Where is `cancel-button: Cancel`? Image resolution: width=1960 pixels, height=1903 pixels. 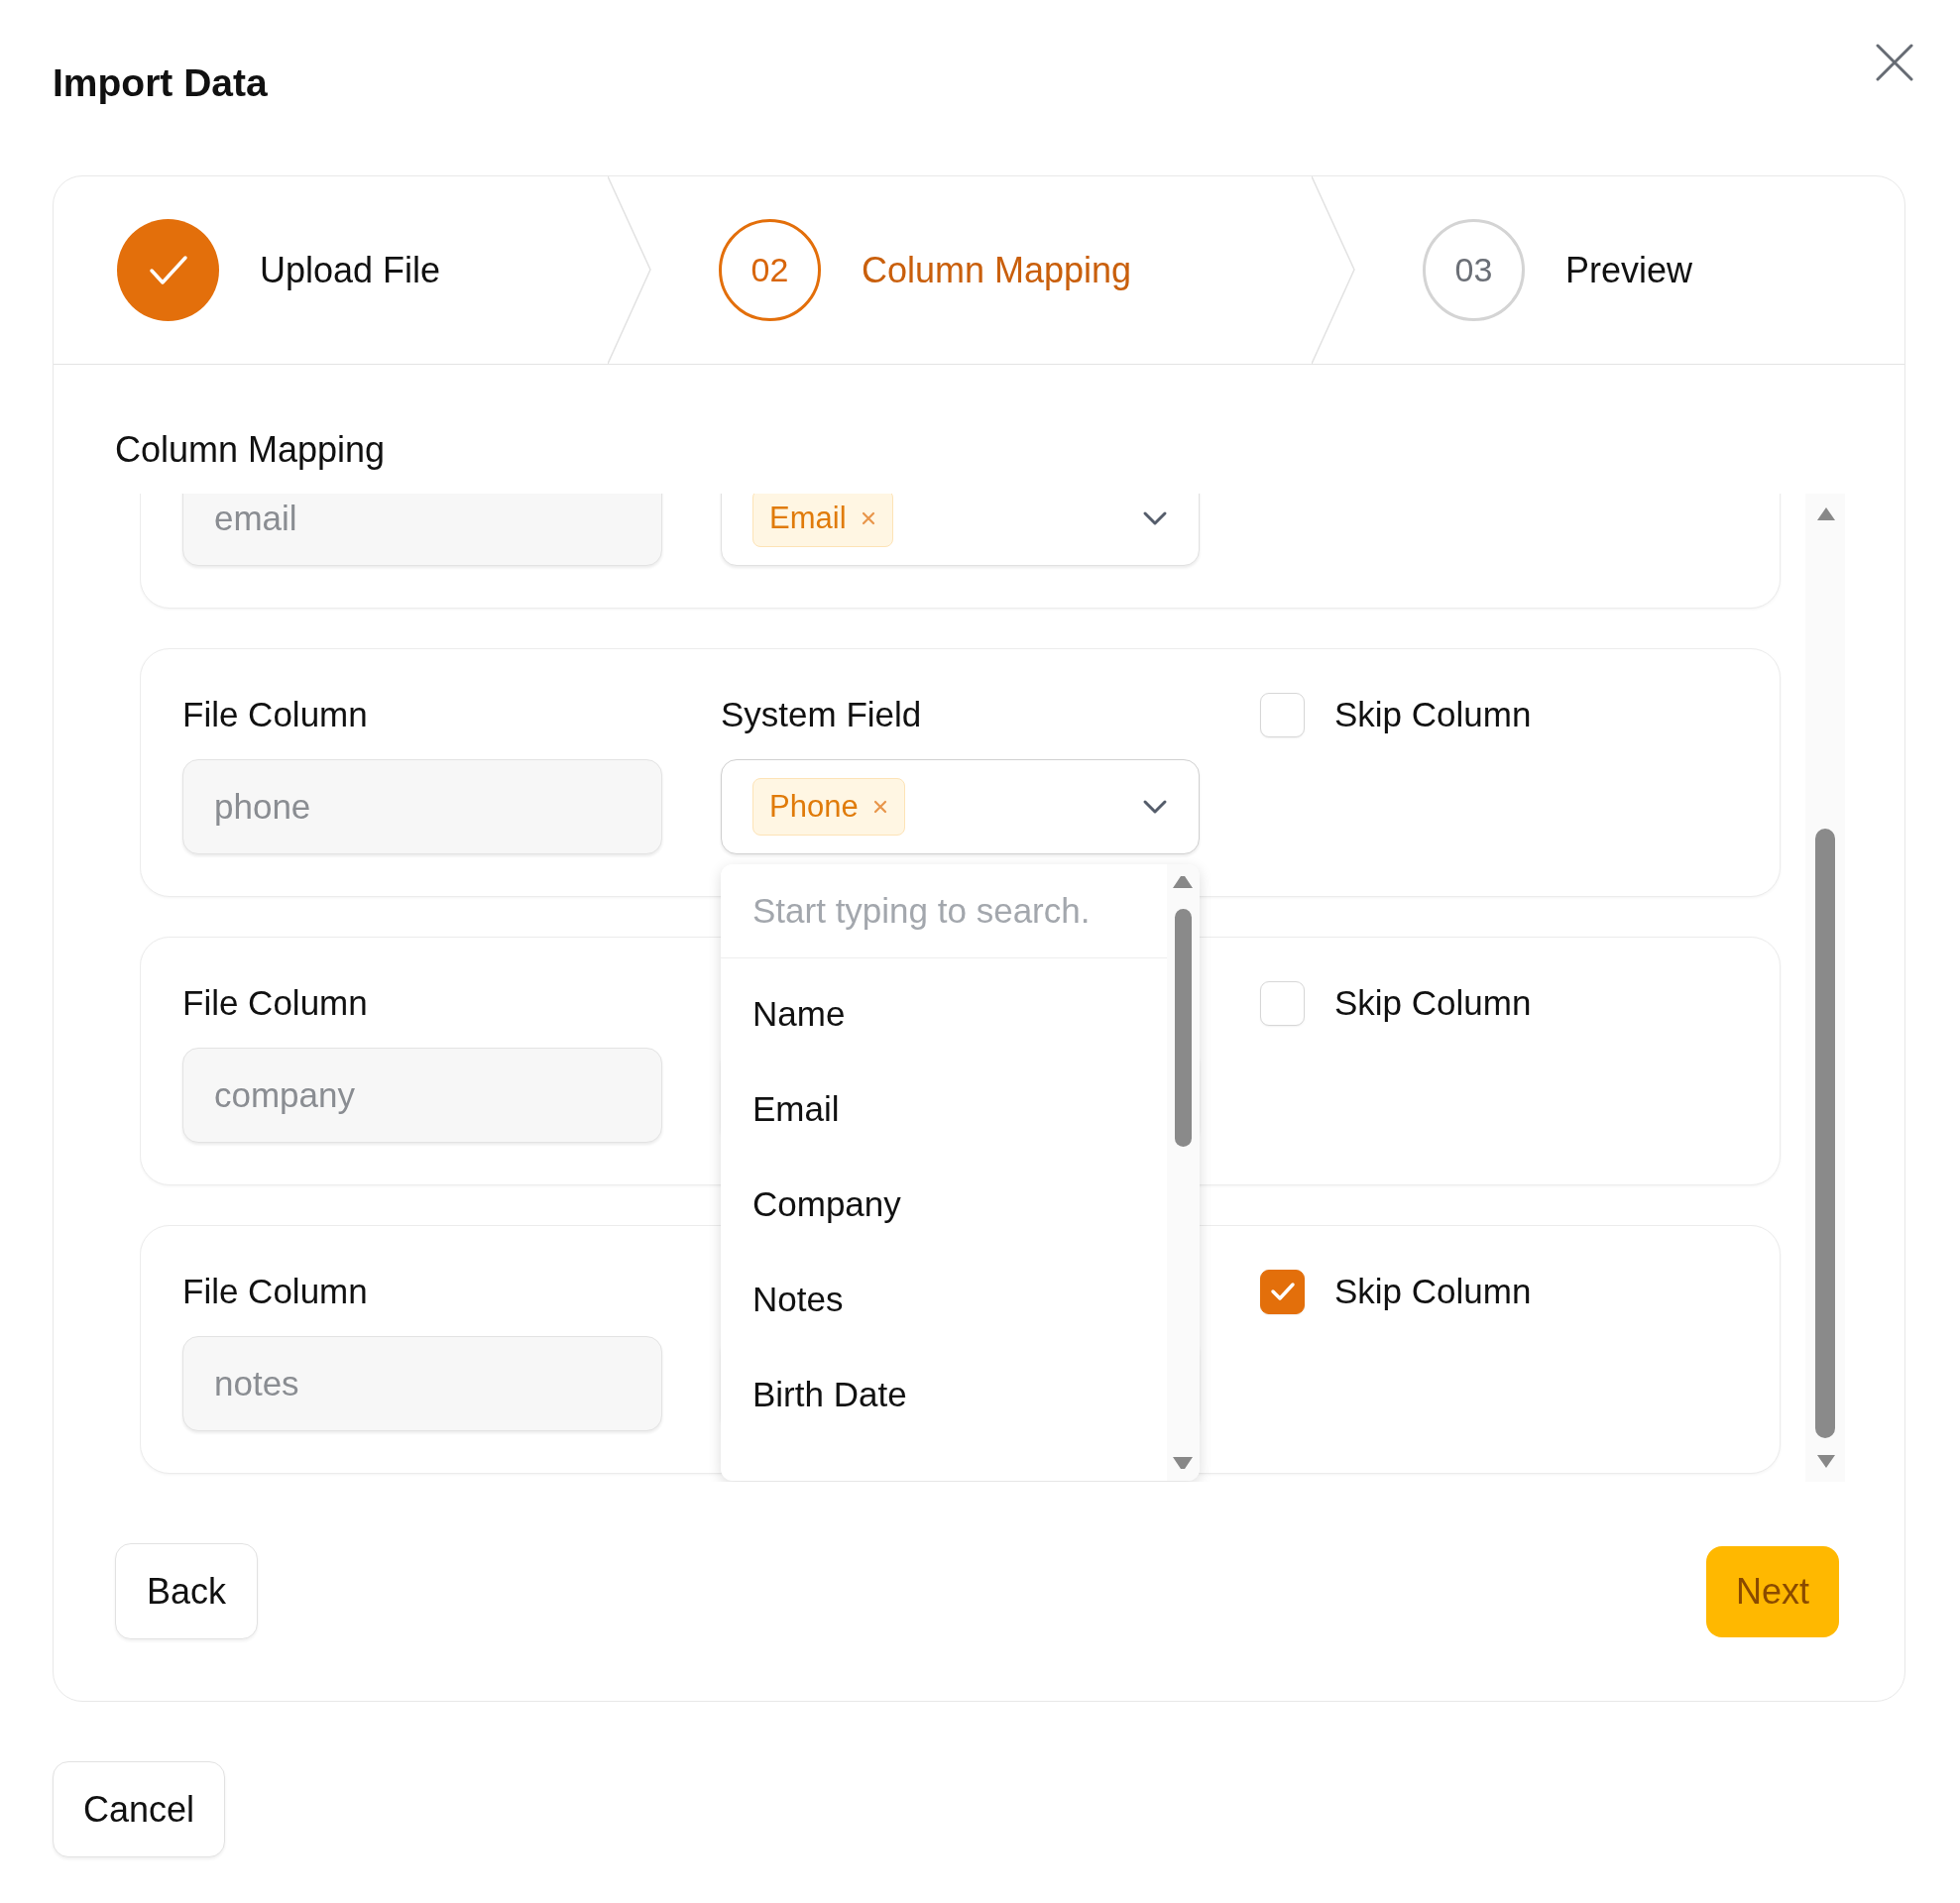 cancel-button: Cancel is located at coordinates (139, 1809).